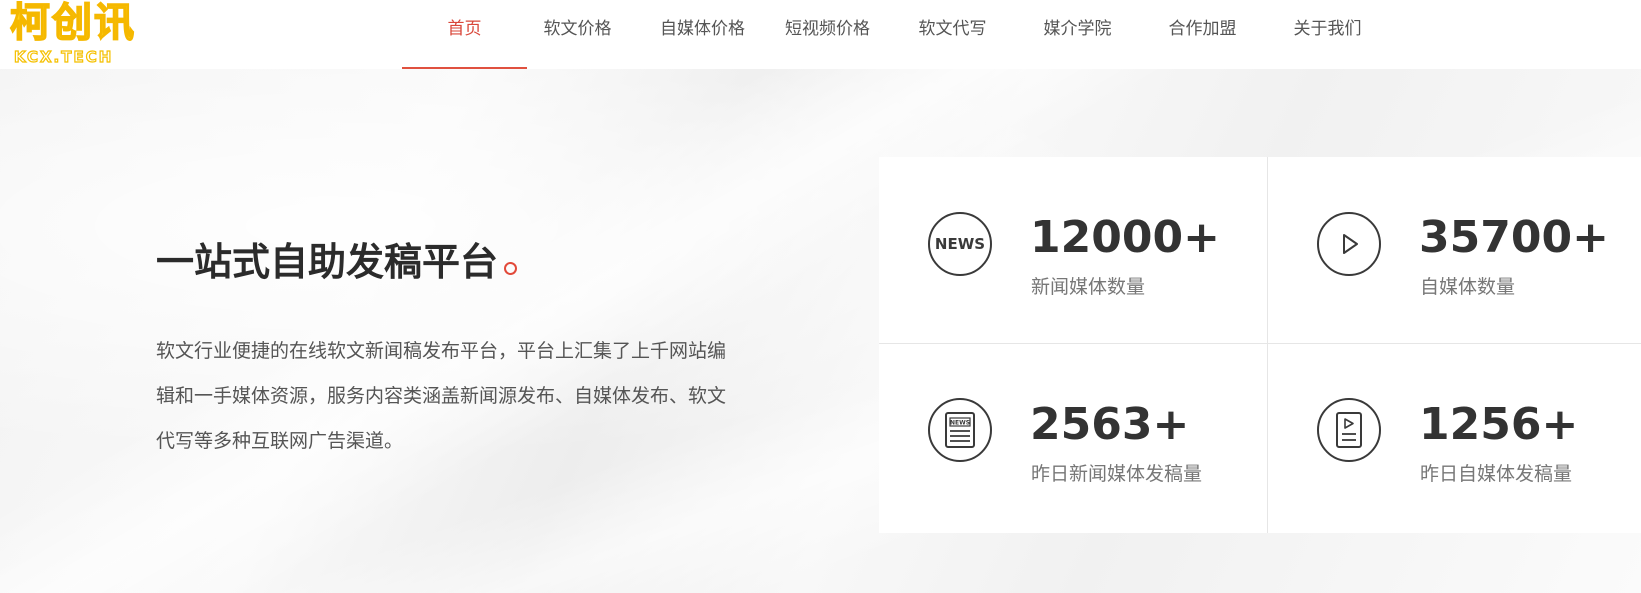  I want to click on stat-value: 12000+, so click(1125, 237).